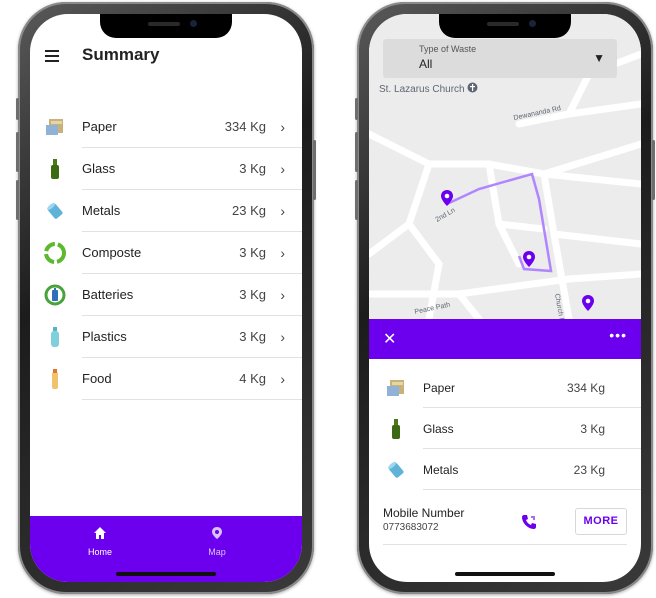  What do you see at coordinates (422, 89) in the screenshot?
I see `church-name: St. Lazarus Church` at bounding box center [422, 89].